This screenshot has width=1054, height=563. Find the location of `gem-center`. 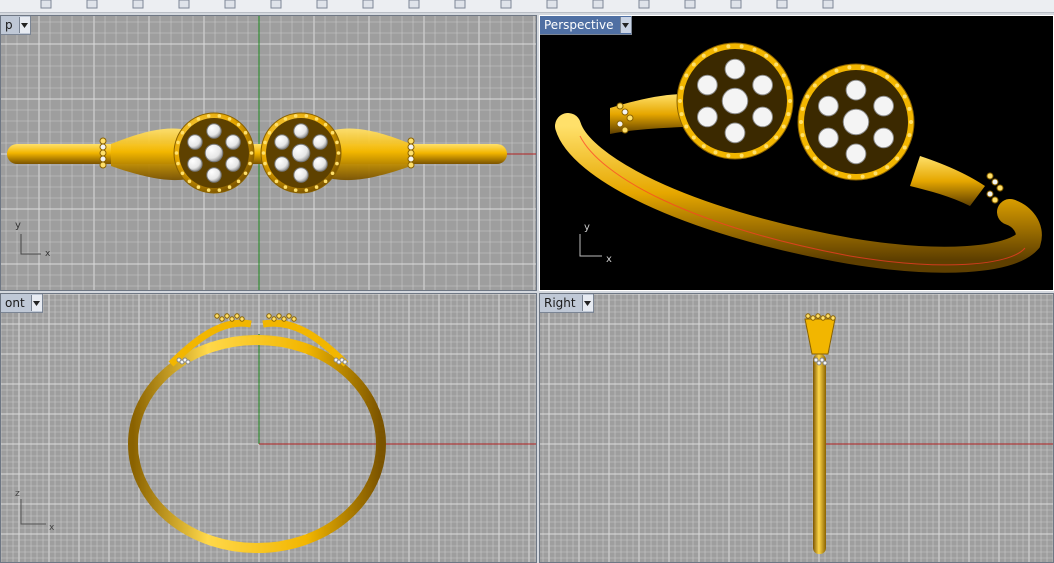

gem-center is located at coordinates (856, 122).